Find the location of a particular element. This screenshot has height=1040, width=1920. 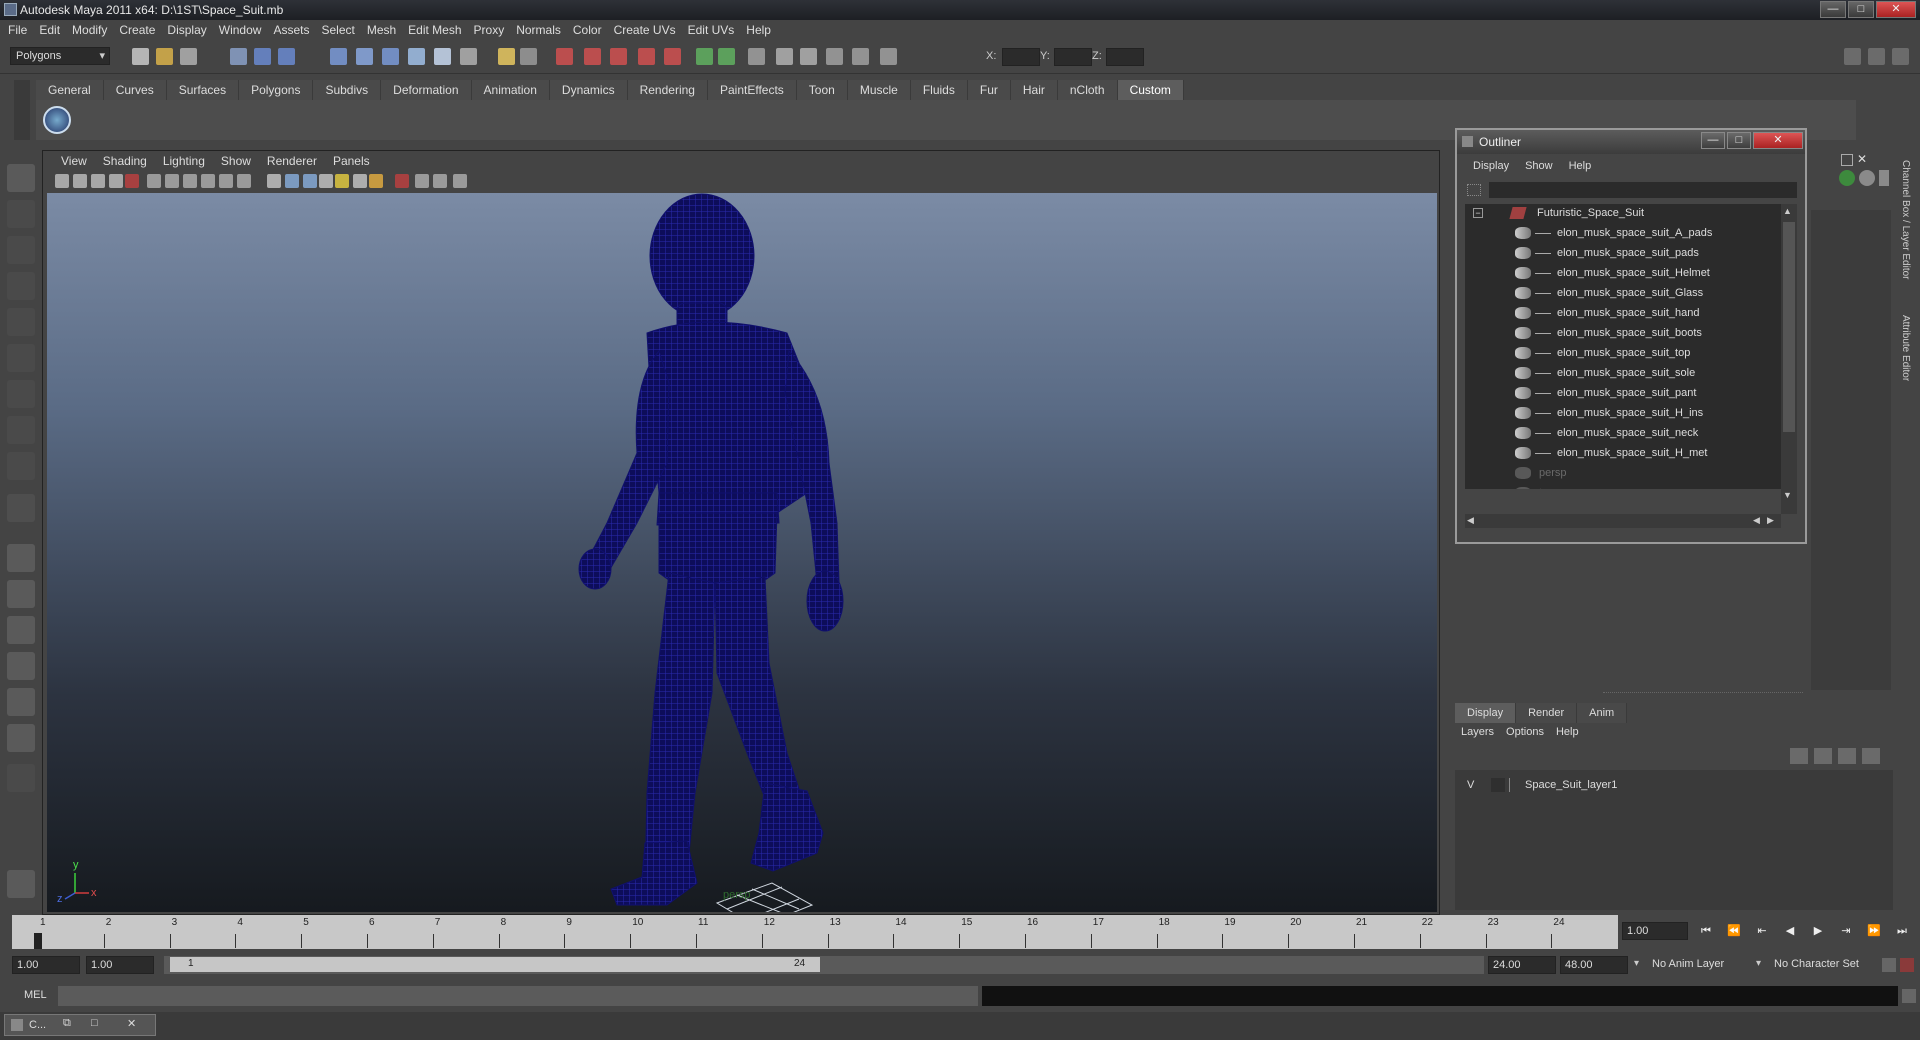

persp-hypershade-layout-icon is located at coordinates (21, 702).